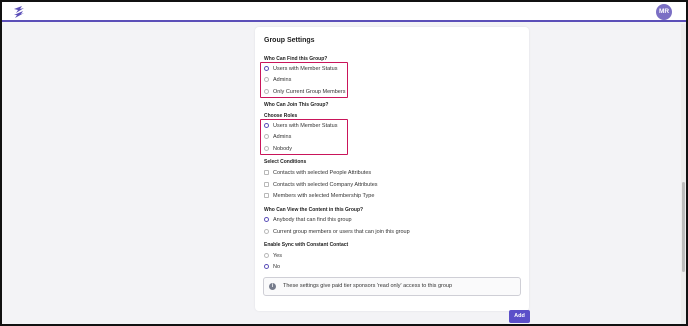  I want to click on conditions-section-label: Select Conditions, so click(285, 162).